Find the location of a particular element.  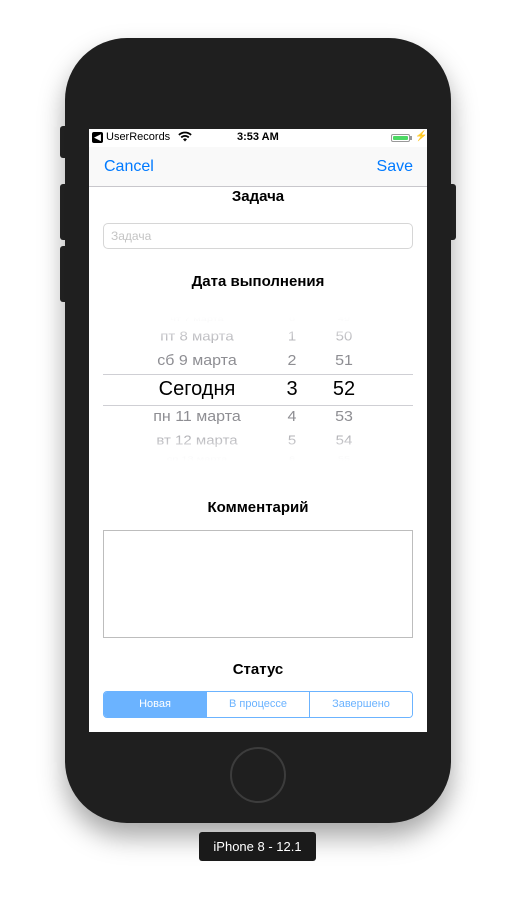

picker-minute-cell: 50 is located at coordinates (344, 336).